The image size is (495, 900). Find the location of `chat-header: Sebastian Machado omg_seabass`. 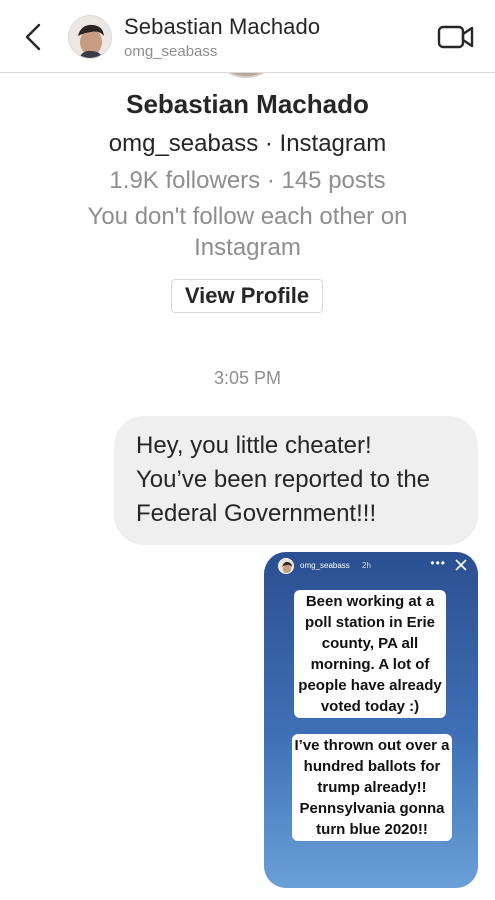

chat-header: Sebastian Machado omg_seabass is located at coordinates (247, 36).